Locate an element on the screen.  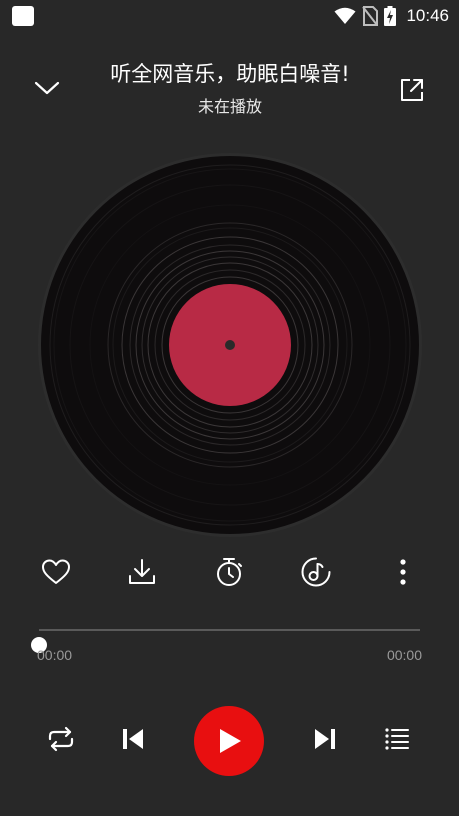
download-icon is located at coordinates (142, 571).